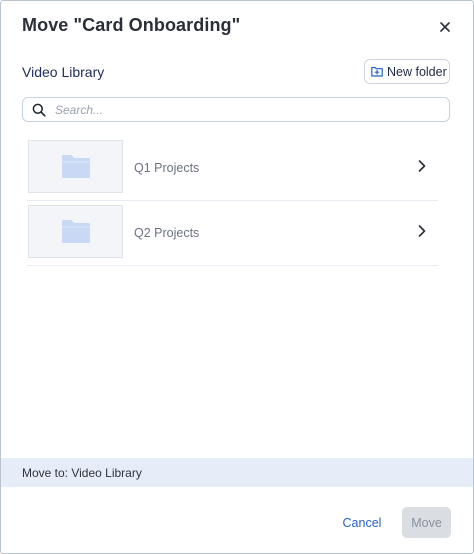 This screenshot has height=554, width=474. I want to click on library-title: Video Library, so click(63, 72).